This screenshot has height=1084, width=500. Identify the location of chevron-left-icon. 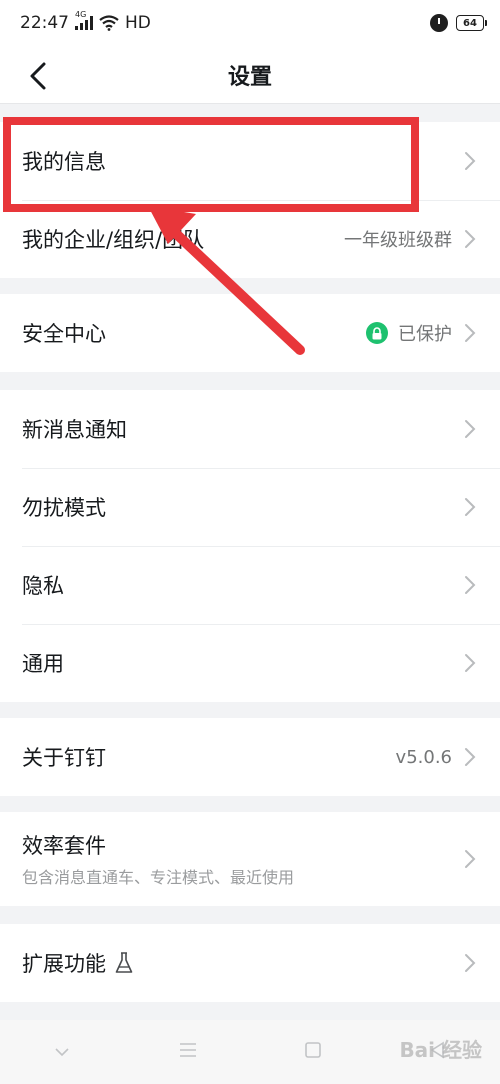
(38, 76).